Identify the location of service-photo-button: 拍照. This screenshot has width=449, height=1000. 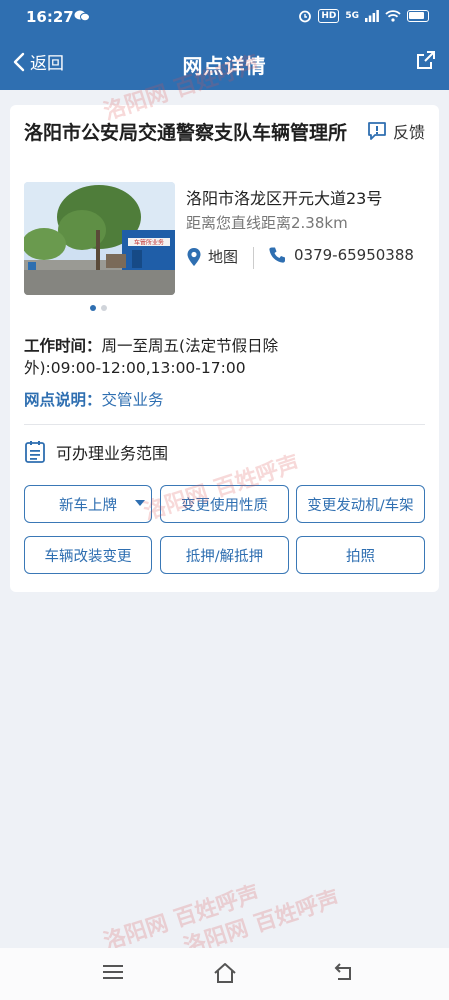
(360, 555).